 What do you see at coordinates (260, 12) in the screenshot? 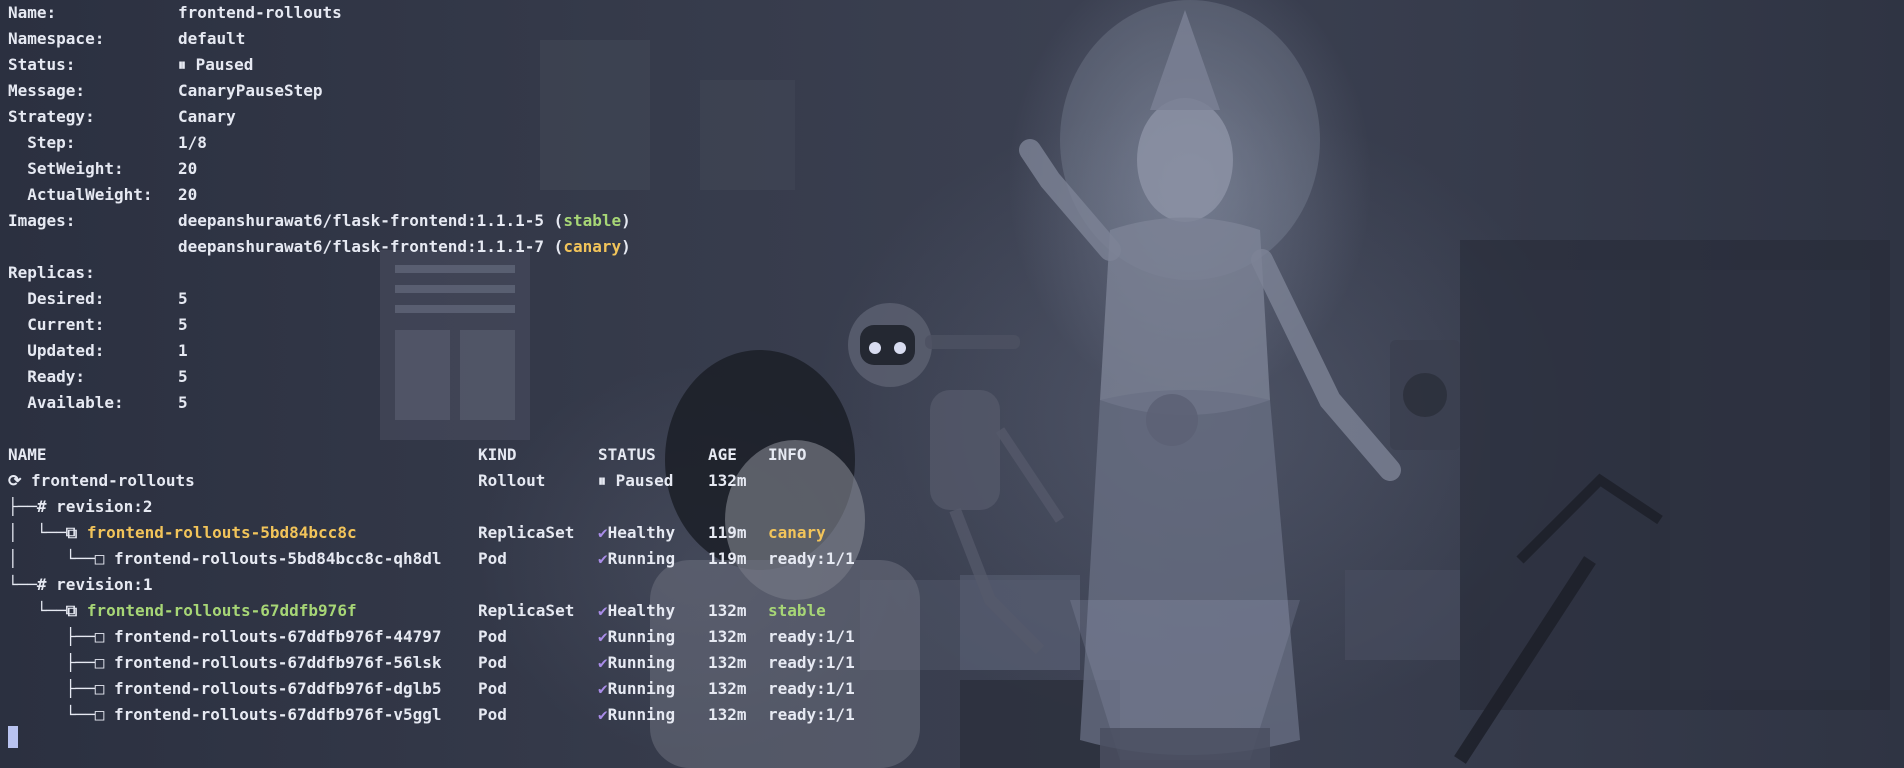
I see `detail-value: frontend-rollouts` at bounding box center [260, 12].